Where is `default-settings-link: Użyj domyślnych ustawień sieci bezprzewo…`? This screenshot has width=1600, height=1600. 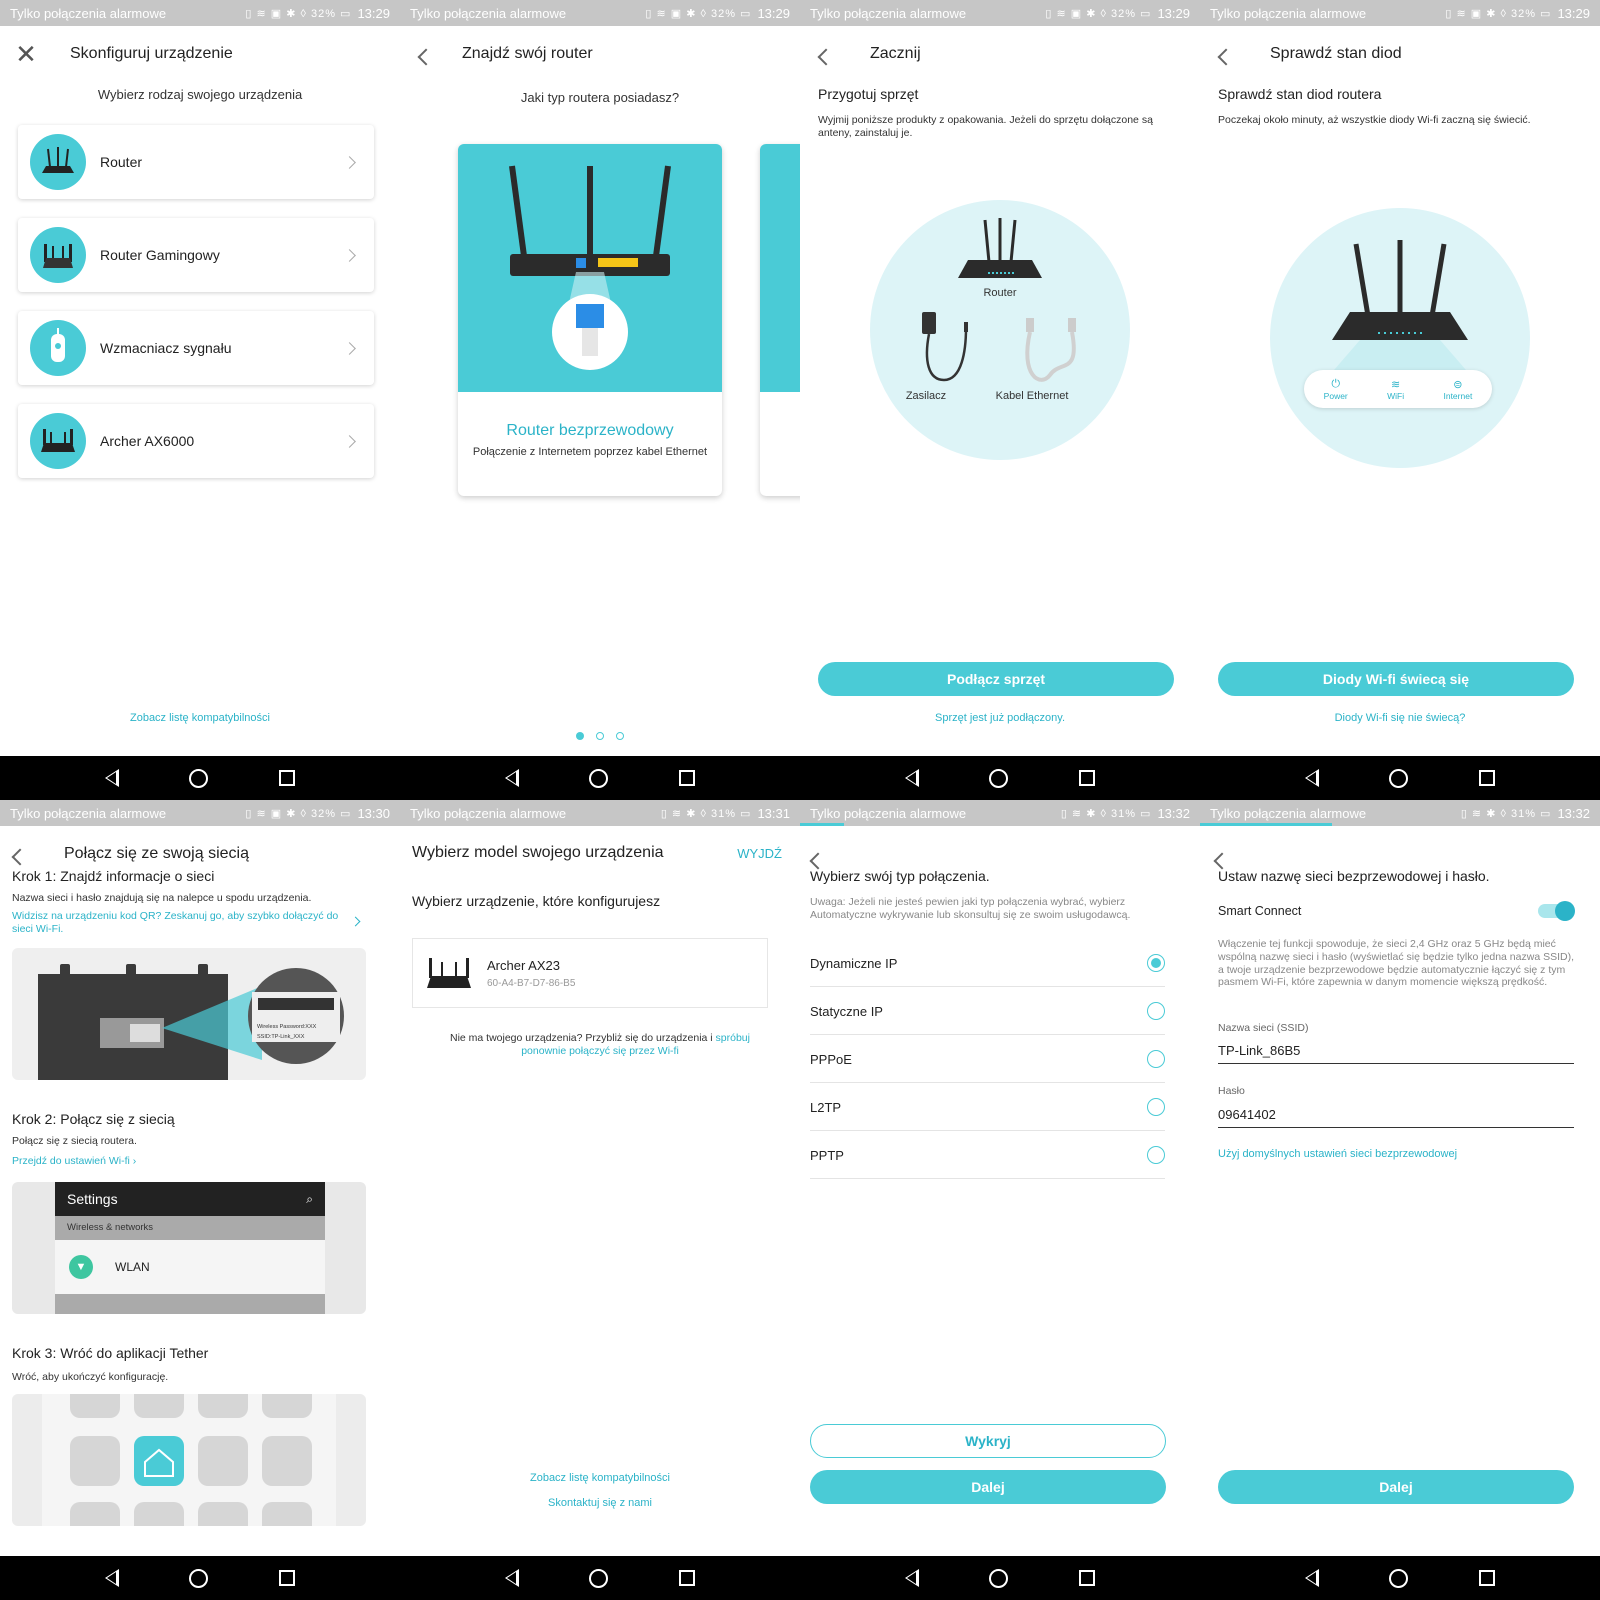 default-settings-link: Użyj domyślnych ustawień sieci bezprzewo… is located at coordinates (1337, 1154).